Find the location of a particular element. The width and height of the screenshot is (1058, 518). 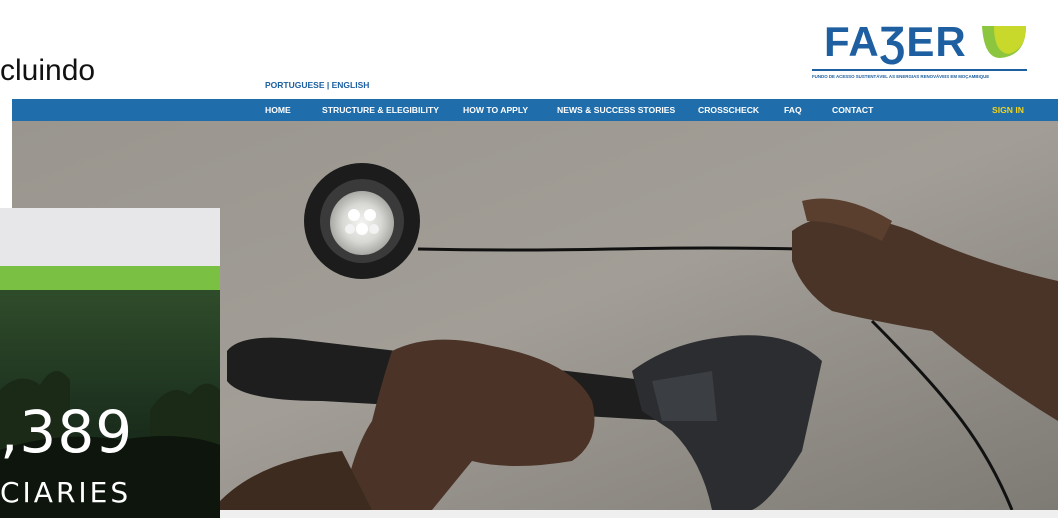

nav-item-structure: STRUCTURE & ELEGIBILITY is located at coordinates (380, 110).